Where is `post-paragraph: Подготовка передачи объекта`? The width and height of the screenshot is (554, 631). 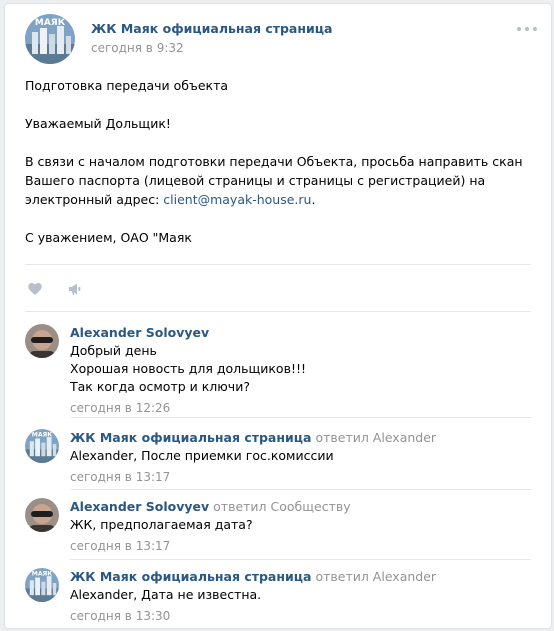 post-paragraph: Подготовка передачи объекта is located at coordinates (127, 85).